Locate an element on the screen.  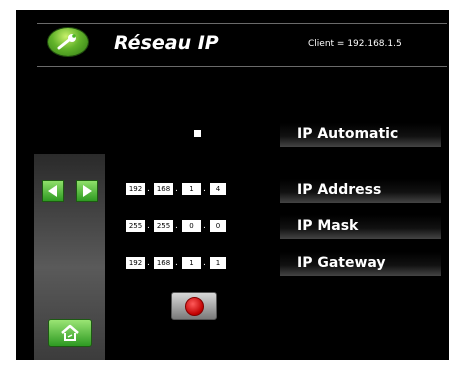
ip-mask-octet-1: 255 is located at coordinates (135, 226).